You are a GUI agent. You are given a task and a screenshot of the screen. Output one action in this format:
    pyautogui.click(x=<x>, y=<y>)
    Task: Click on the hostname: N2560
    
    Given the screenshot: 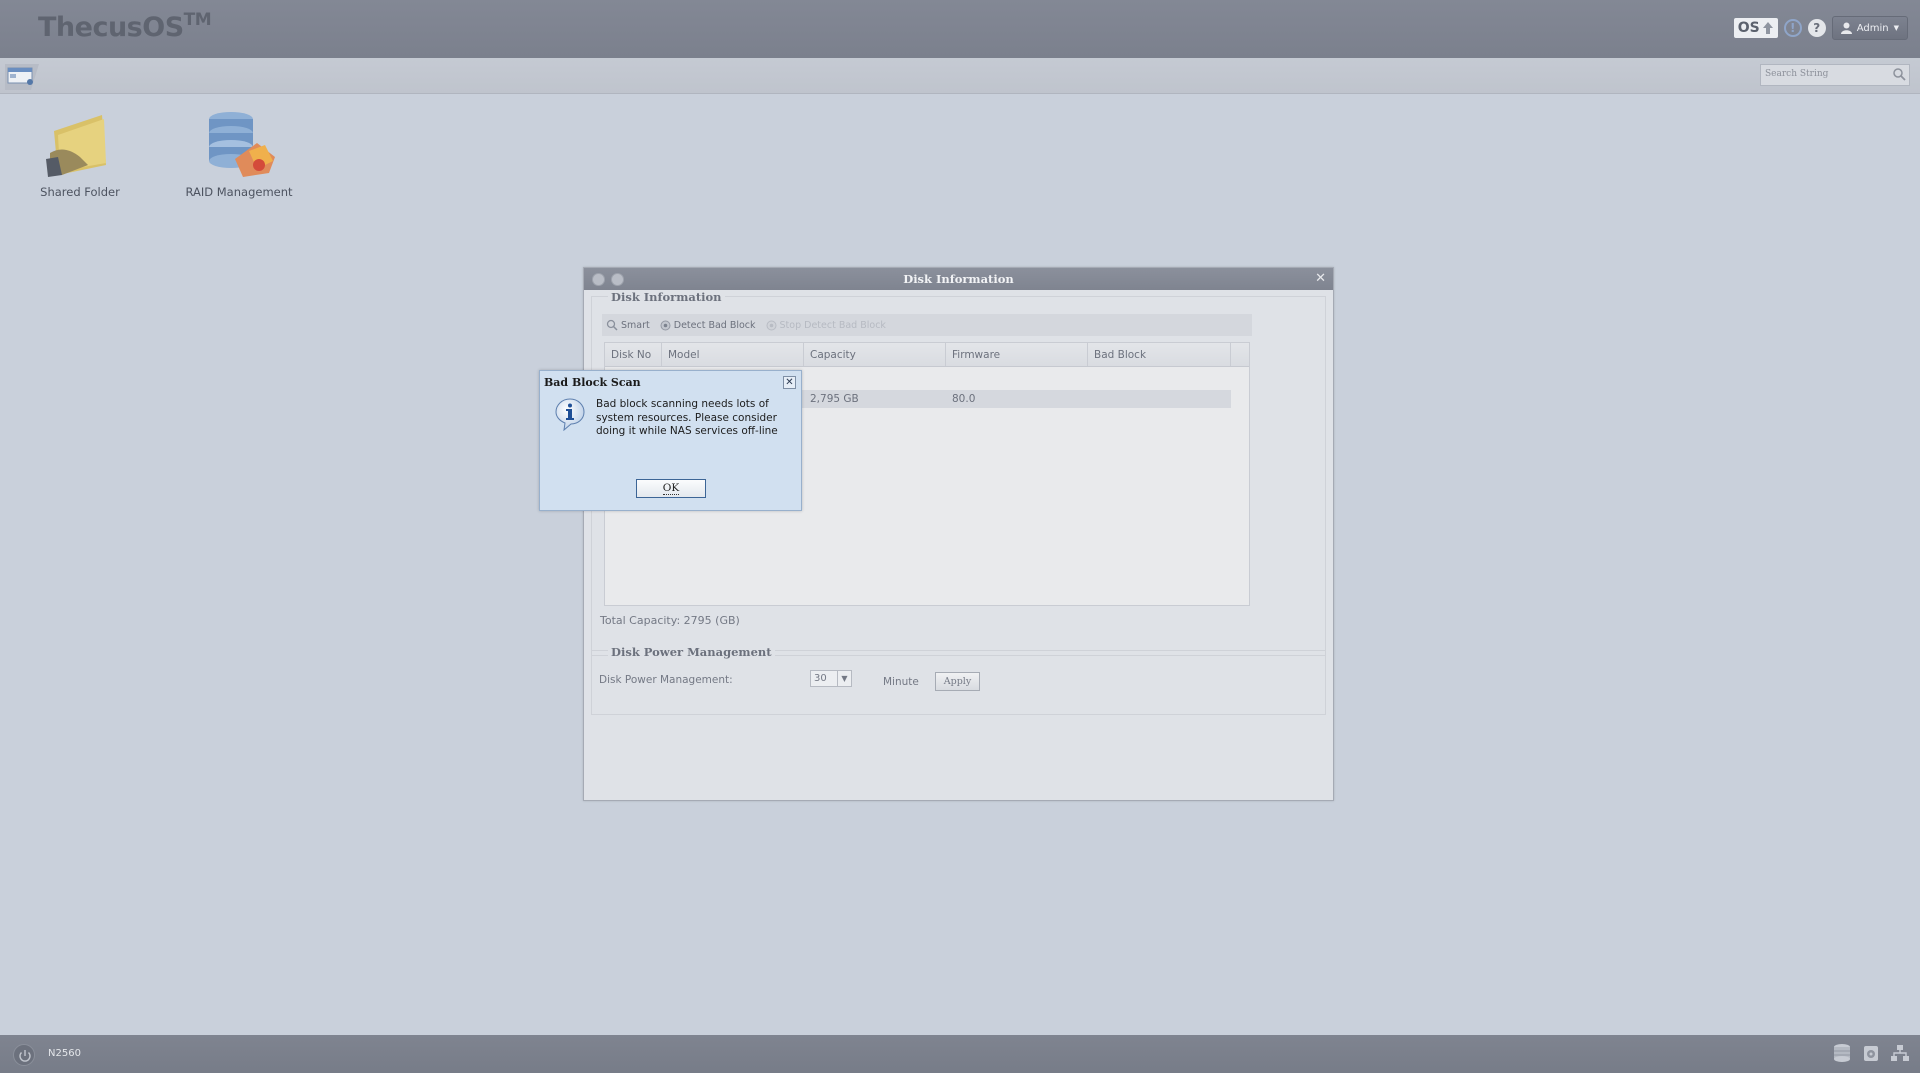 What is the action you would take?
    pyautogui.click(x=64, y=1053)
    